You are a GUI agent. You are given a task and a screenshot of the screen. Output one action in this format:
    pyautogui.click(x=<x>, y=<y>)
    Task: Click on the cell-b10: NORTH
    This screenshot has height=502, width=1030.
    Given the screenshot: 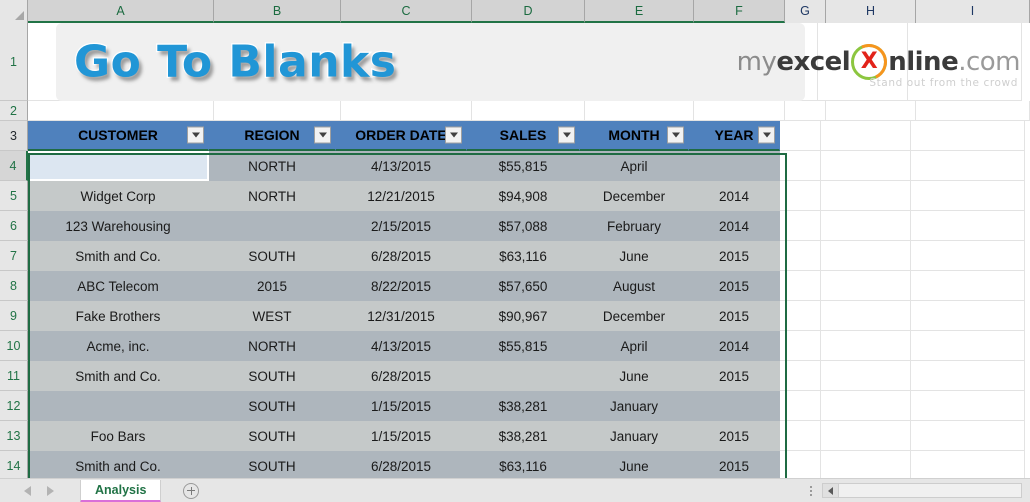 What is the action you would take?
    pyautogui.click(x=272, y=346)
    